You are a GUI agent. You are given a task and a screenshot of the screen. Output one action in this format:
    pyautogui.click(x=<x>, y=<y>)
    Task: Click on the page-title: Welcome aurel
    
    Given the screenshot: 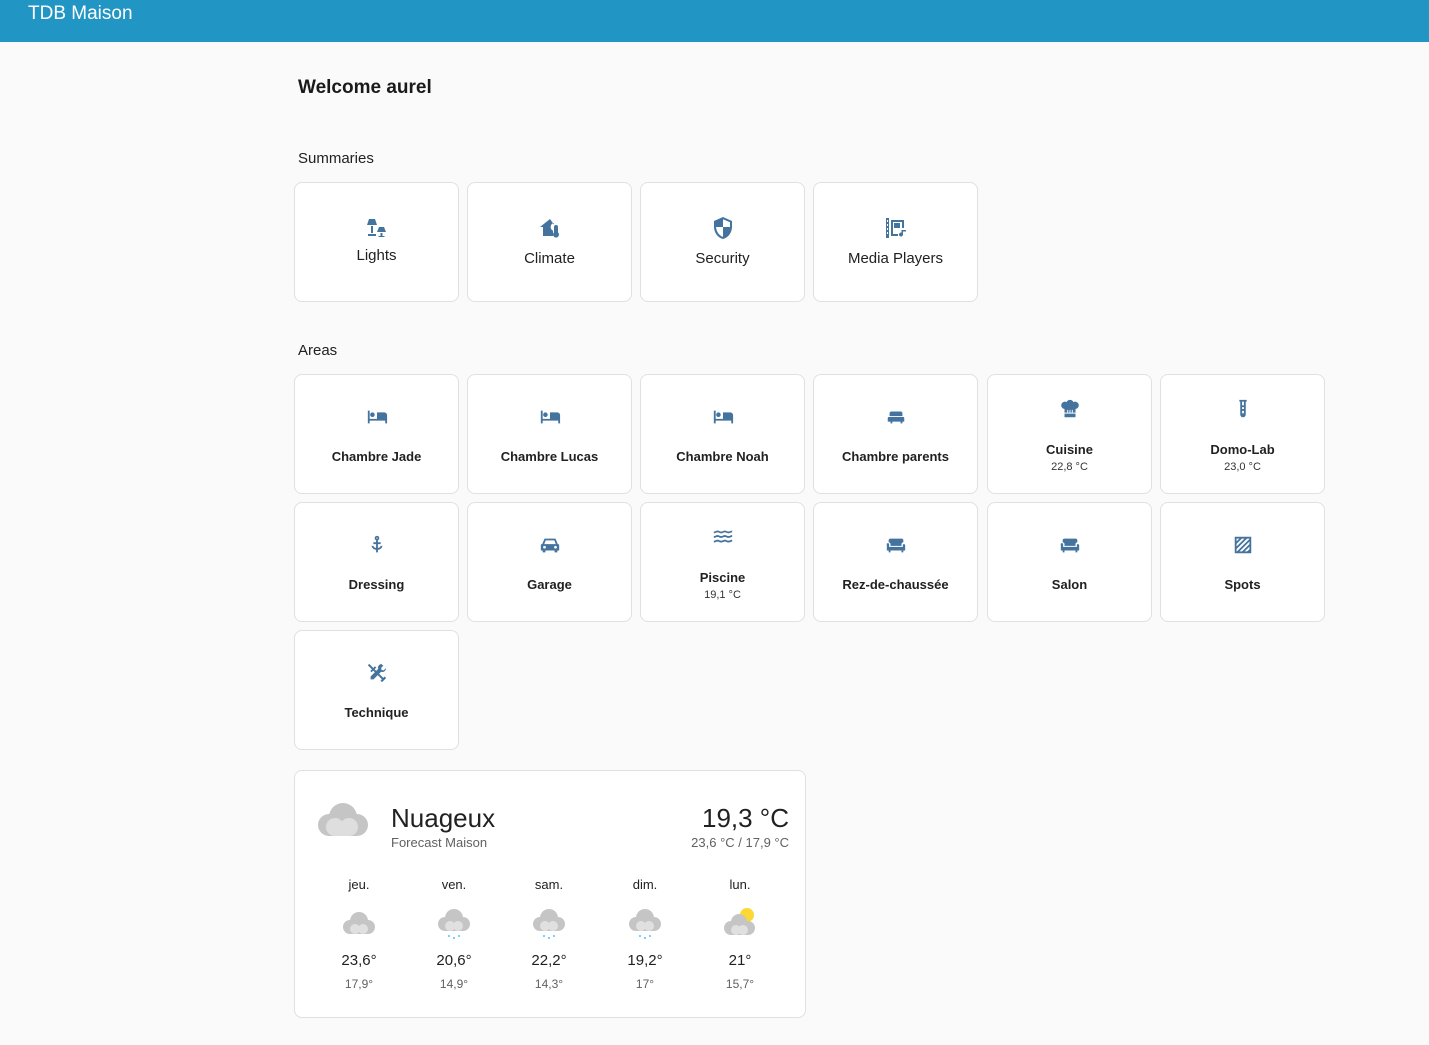 What is the action you would take?
    pyautogui.click(x=365, y=87)
    